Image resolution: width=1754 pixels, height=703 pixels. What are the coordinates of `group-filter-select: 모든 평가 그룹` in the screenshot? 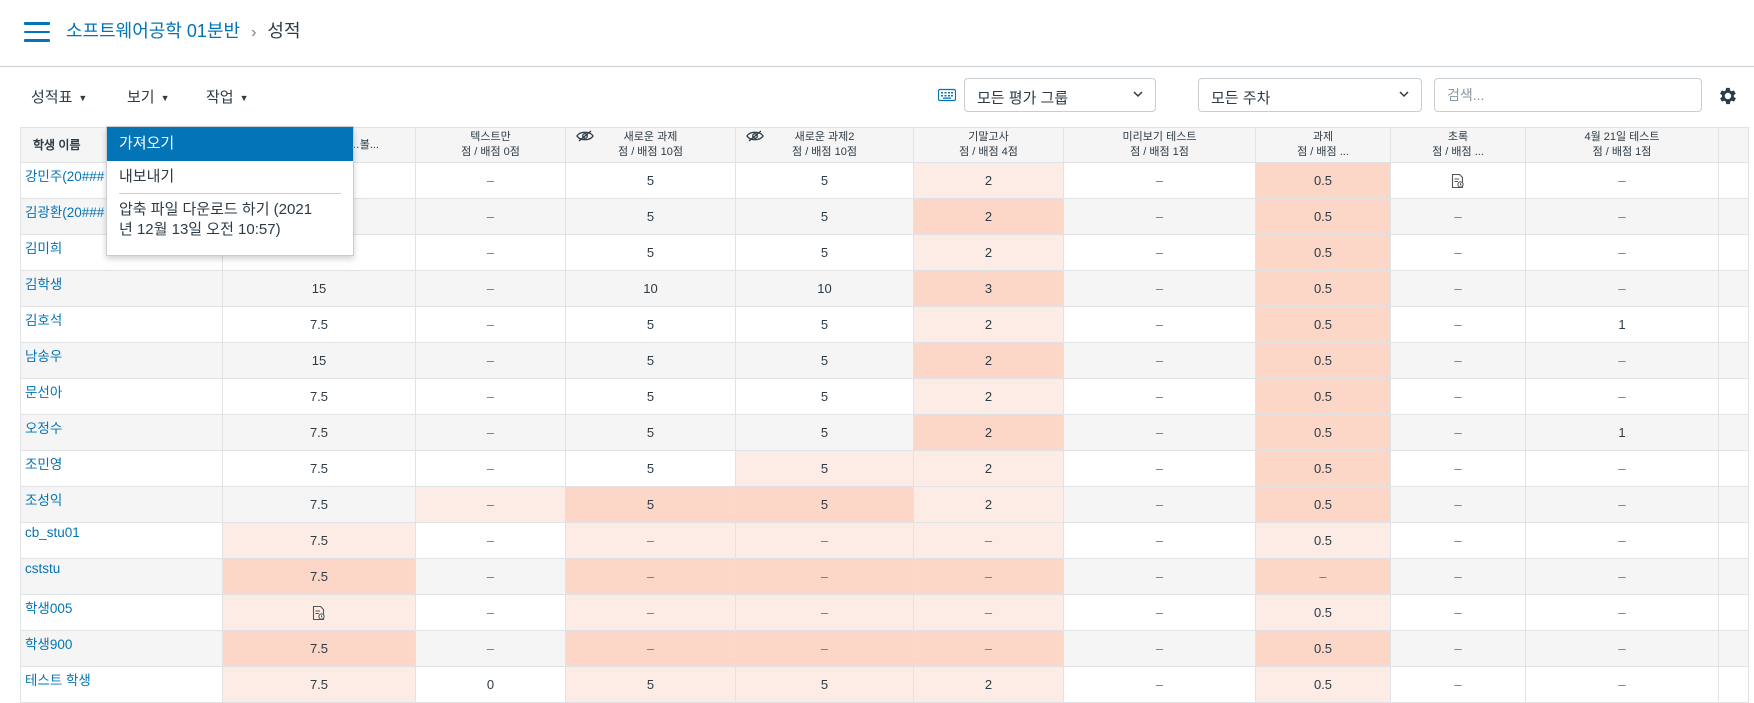 It's located at (1060, 95).